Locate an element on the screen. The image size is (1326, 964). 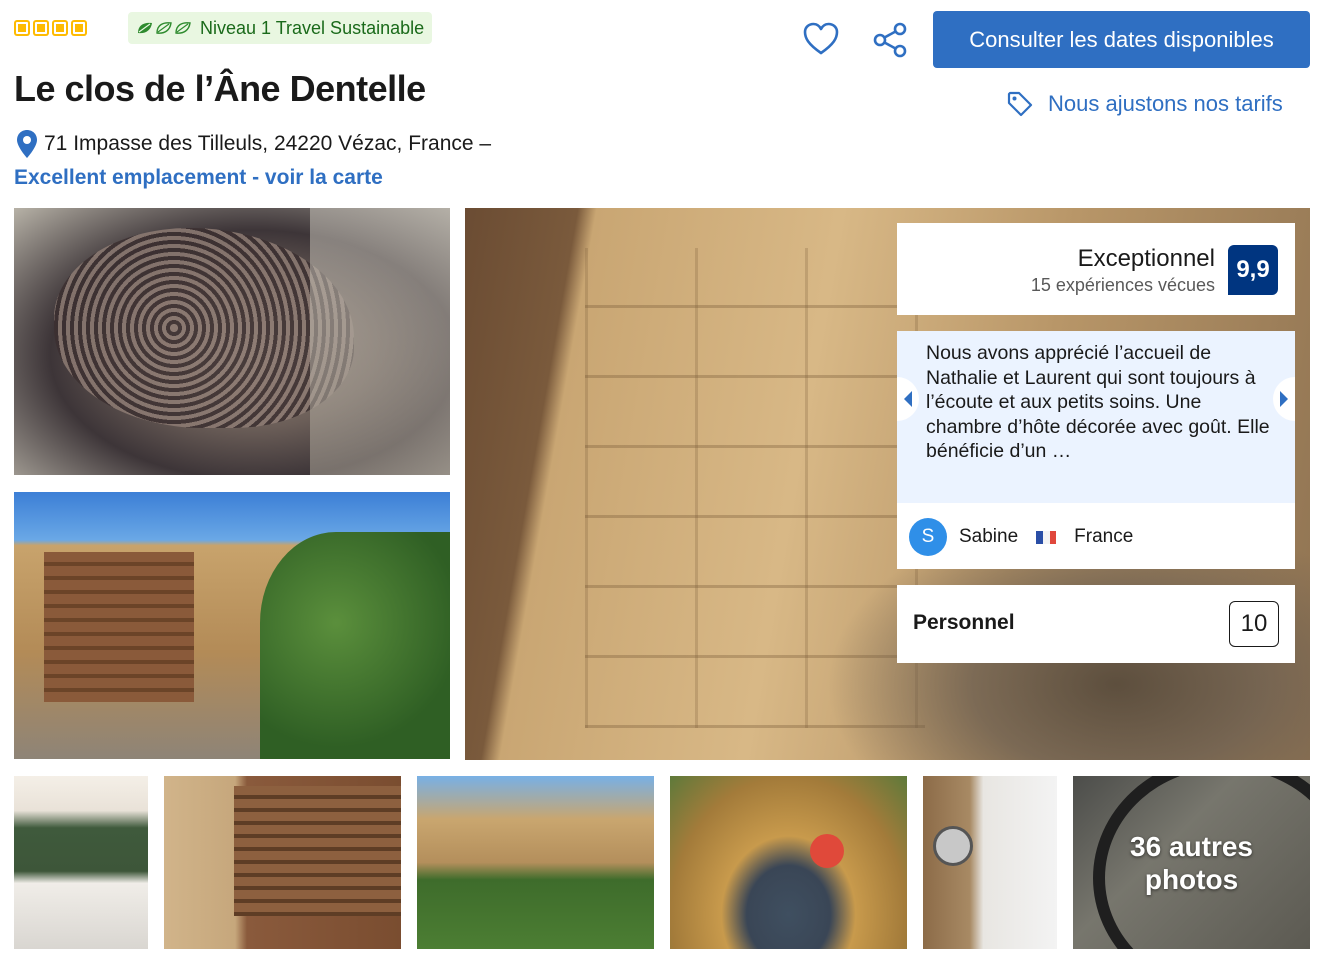
france-flag-icon is located at coordinates (1046, 537).